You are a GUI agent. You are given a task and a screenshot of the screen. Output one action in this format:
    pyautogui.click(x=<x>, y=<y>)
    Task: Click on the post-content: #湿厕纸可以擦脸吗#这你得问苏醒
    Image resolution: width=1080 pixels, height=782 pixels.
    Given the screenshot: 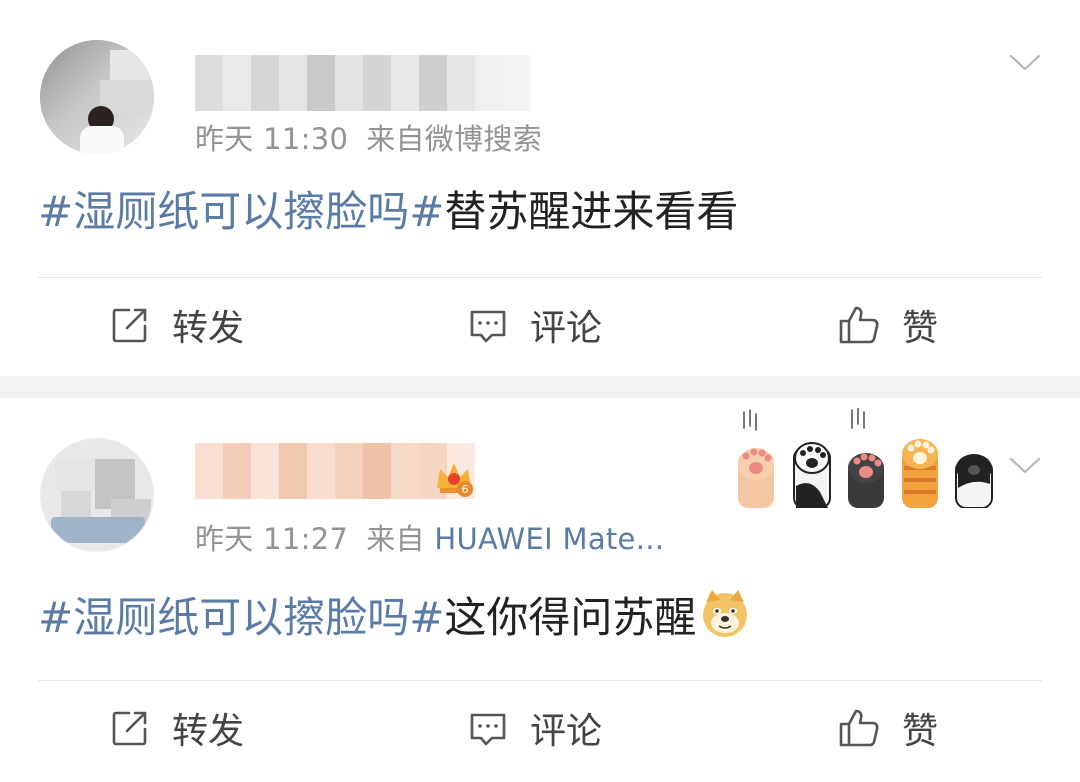 What is the action you would take?
    pyautogui.click(x=394, y=617)
    